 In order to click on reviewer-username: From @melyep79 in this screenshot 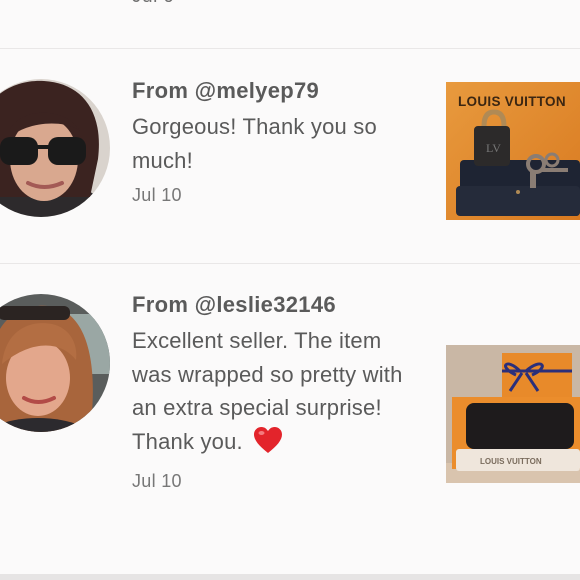, I will do `click(277, 91)`.